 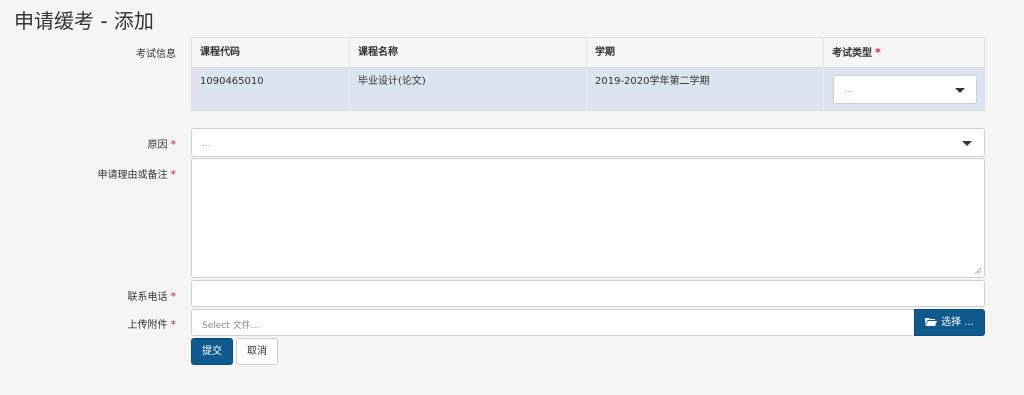 What do you see at coordinates (147, 325) in the screenshot?
I see `attachment-label-text: 上传附件` at bounding box center [147, 325].